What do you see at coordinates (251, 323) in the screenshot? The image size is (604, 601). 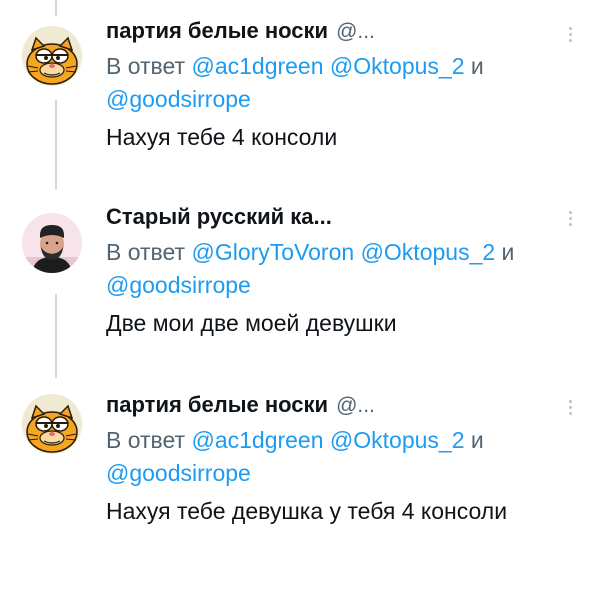 I see `tweet-text: Две мои две моей девушки` at bounding box center [251, 323].